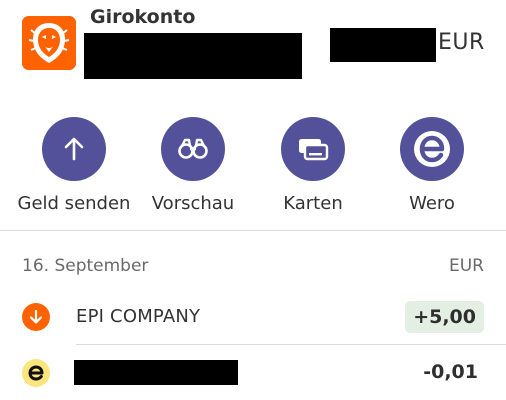  What do you see at coordinates (36, 317) in the screenshot?
I see `incoming-arrow-icon` at bounding box center [36, 317].